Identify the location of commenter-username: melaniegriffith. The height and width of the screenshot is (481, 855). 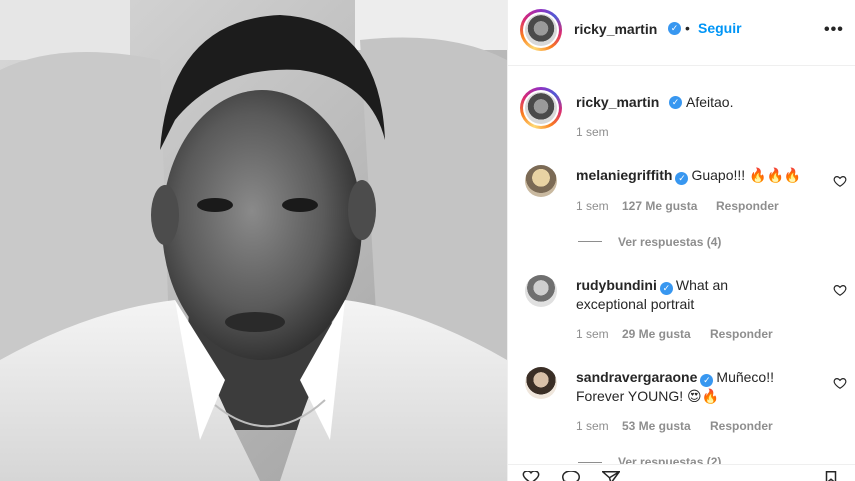
(624, 175).